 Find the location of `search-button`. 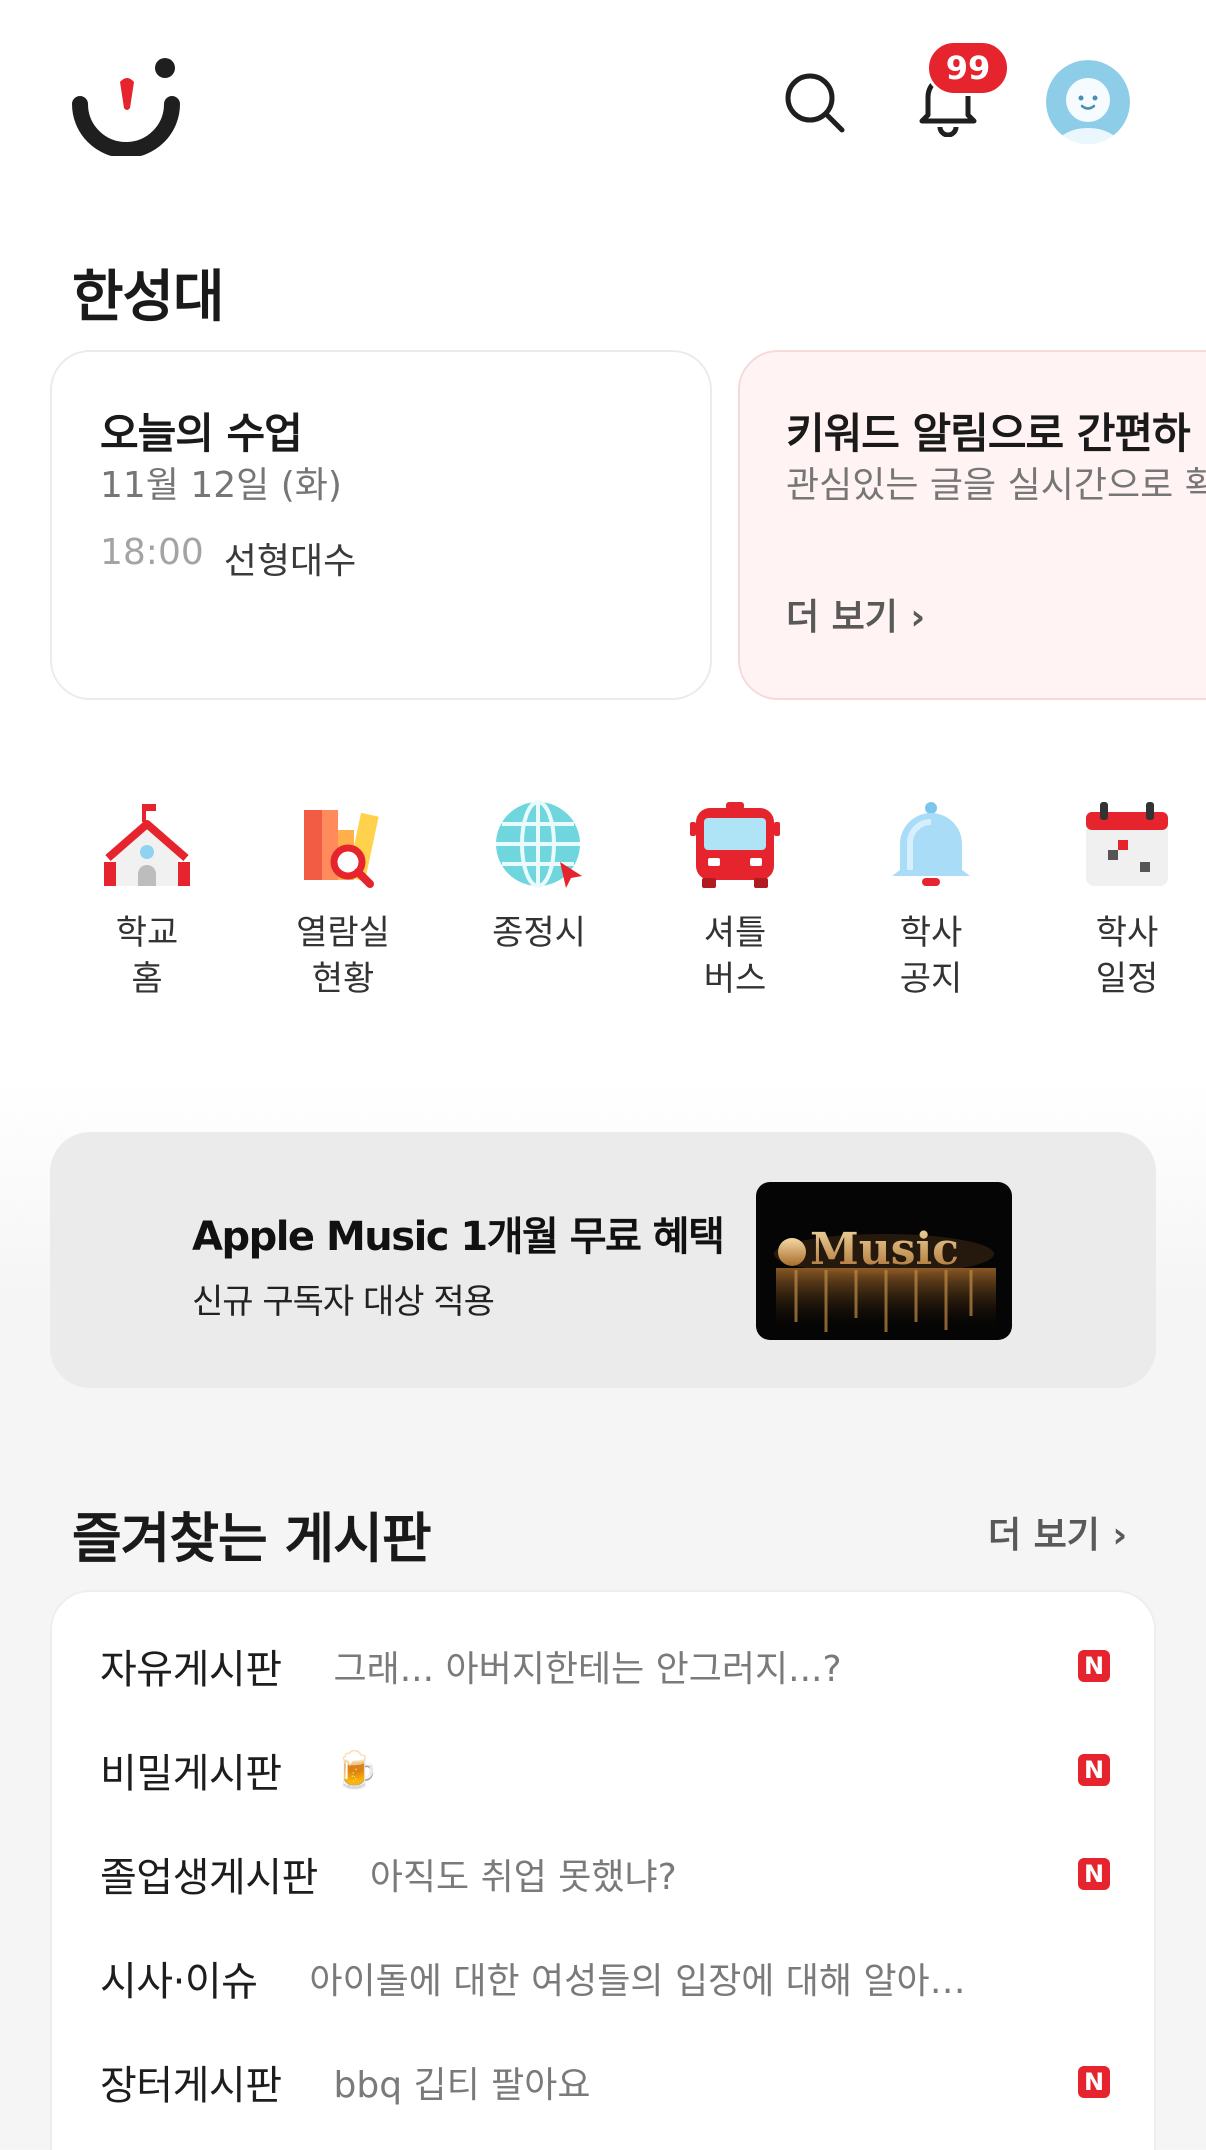

search-button is located at coordinates (814, 102).